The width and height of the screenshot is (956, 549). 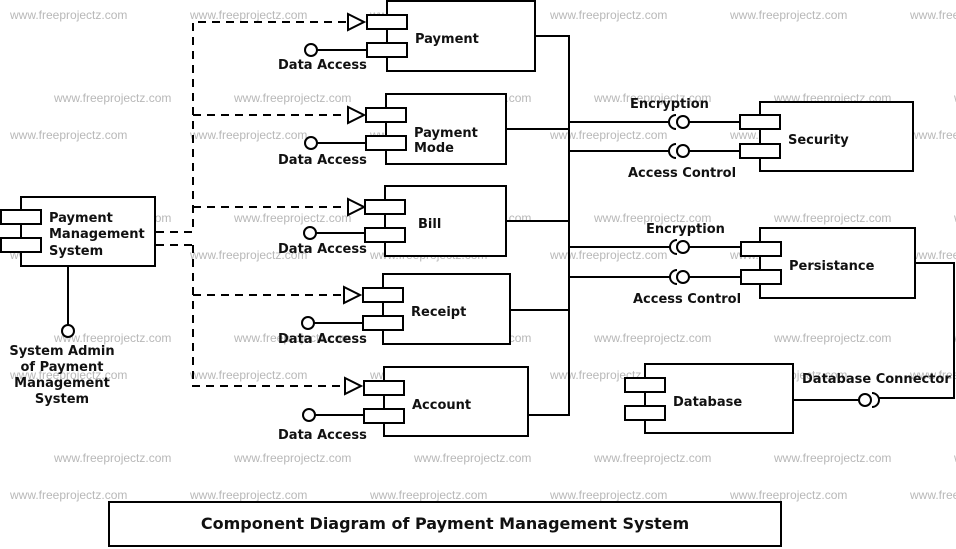 What do you see at coordinates (876, 379) in the screenshot?
I see `interface-label: Database Connector` at bounding box center [876, 379].